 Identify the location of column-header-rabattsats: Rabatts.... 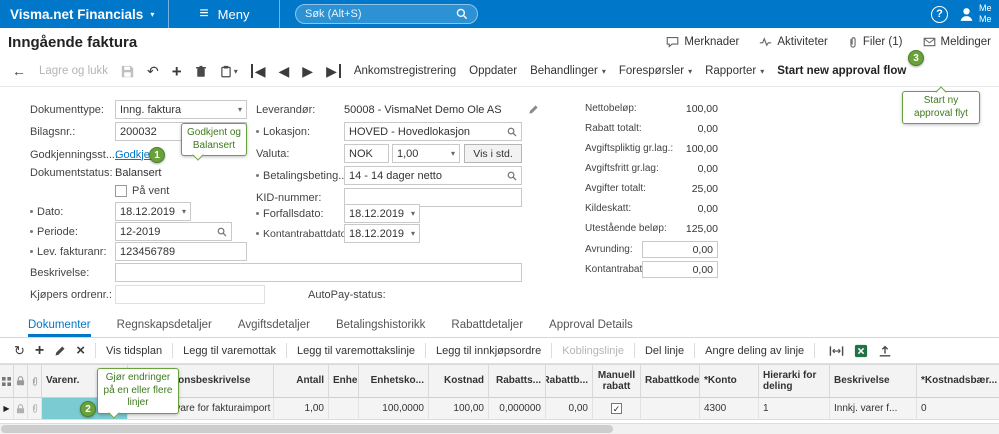
(517, 381).